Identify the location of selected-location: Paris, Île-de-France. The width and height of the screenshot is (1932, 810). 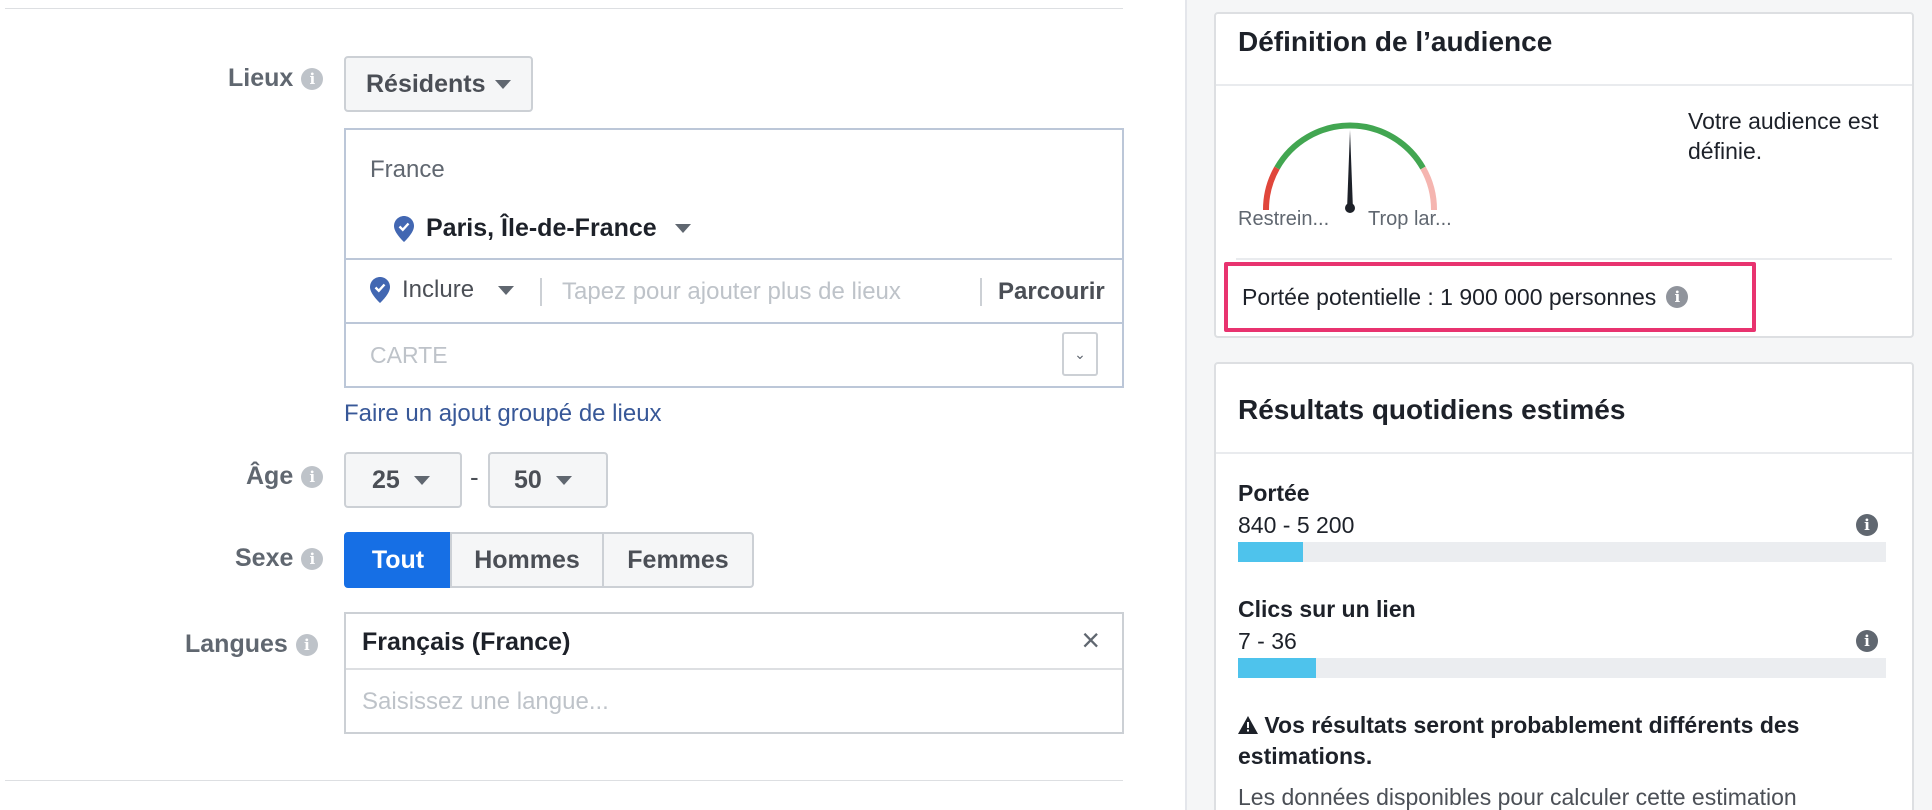
(542, 228).